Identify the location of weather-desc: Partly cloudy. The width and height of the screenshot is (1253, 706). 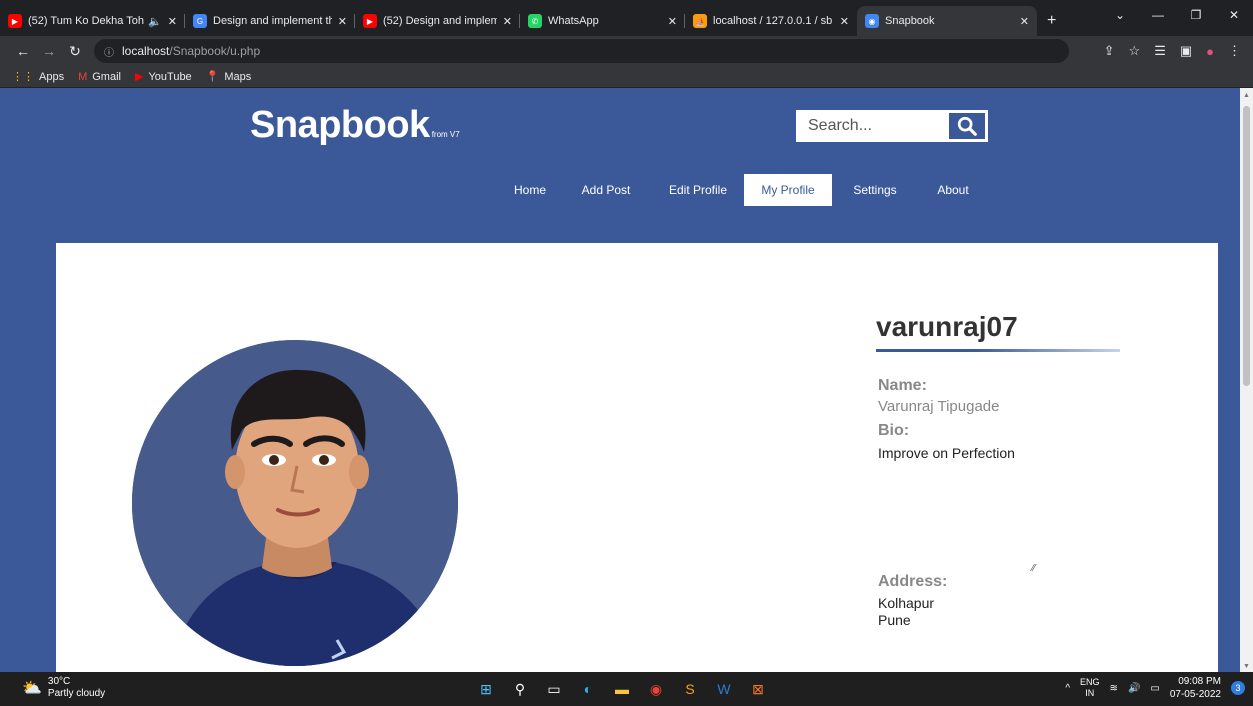
(76, 693).